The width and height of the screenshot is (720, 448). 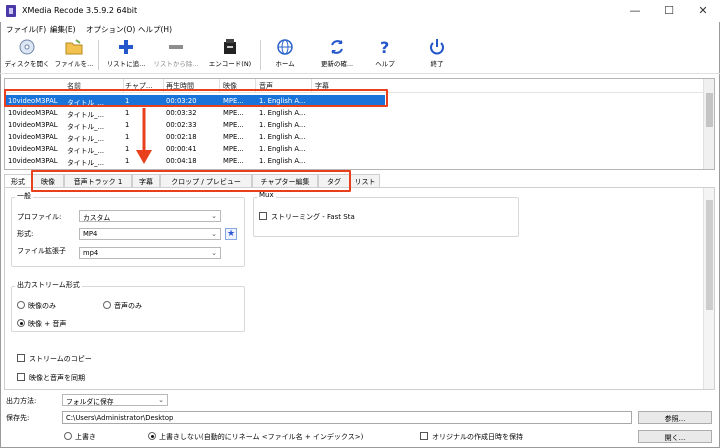 What do you see at coordinates (144, 136) in the screenshot?
I see `arrow-down-icon` at bounding box center [144, 136].